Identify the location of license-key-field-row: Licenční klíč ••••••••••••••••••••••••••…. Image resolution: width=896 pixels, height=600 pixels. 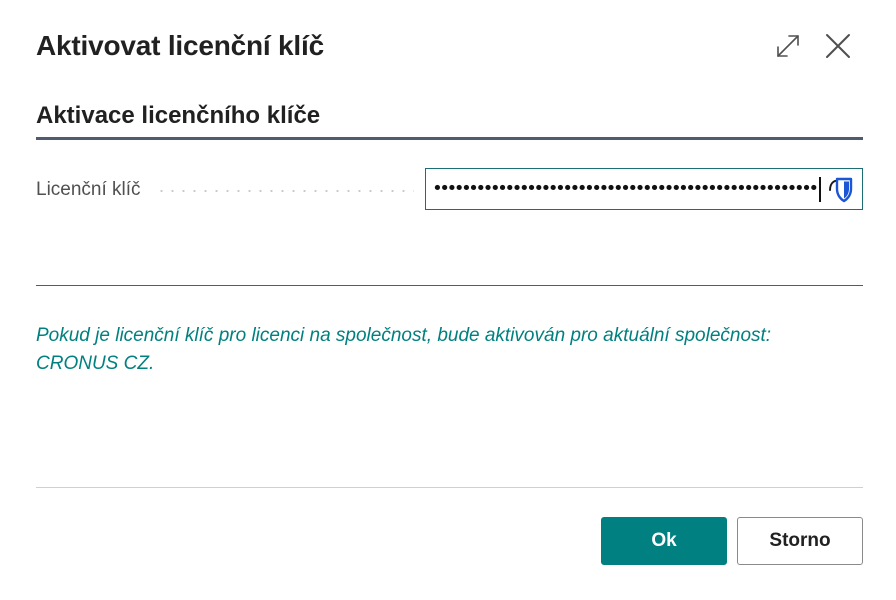
(449, 189).